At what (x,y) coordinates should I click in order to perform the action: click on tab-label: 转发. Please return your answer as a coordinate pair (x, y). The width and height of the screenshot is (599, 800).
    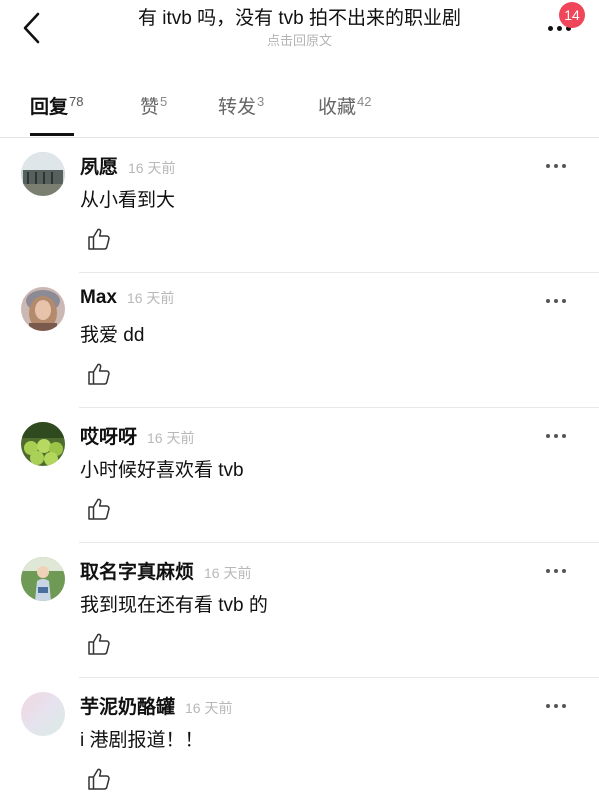
    Looking at the image, I should click on (237, 107).